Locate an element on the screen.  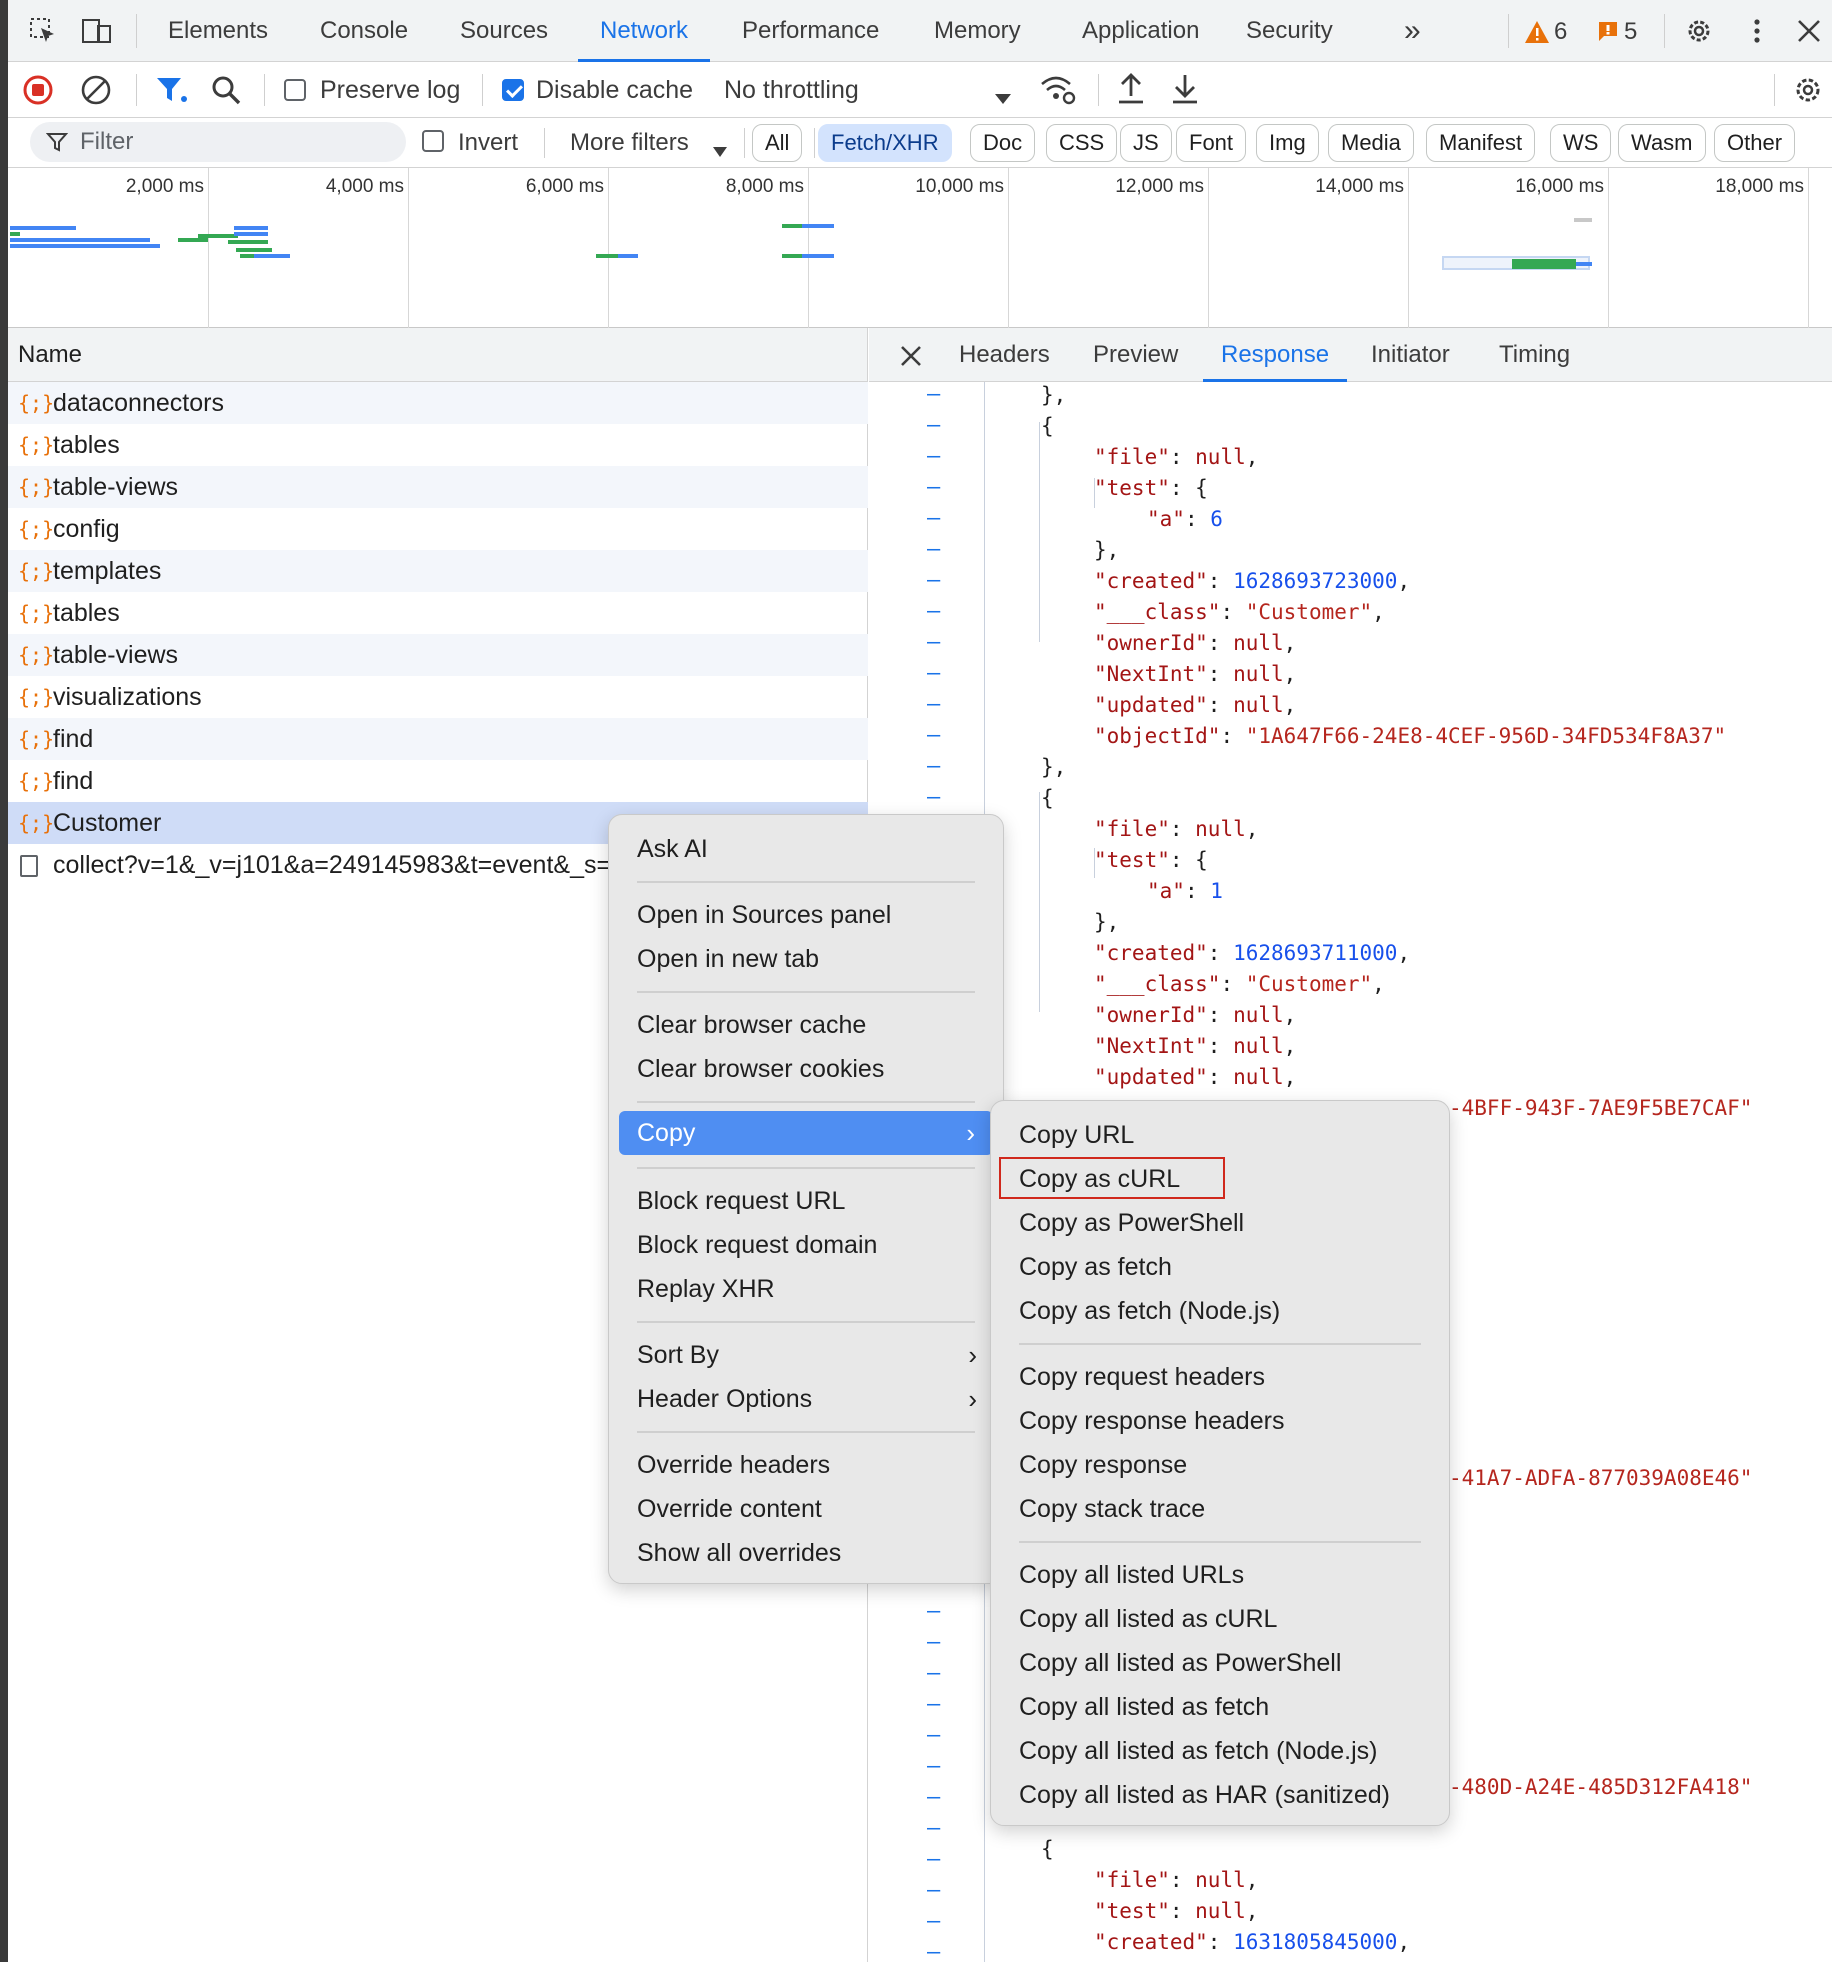
menu-item-show-all-overrides: Show all overrides is located at coordinates (806, 1553).